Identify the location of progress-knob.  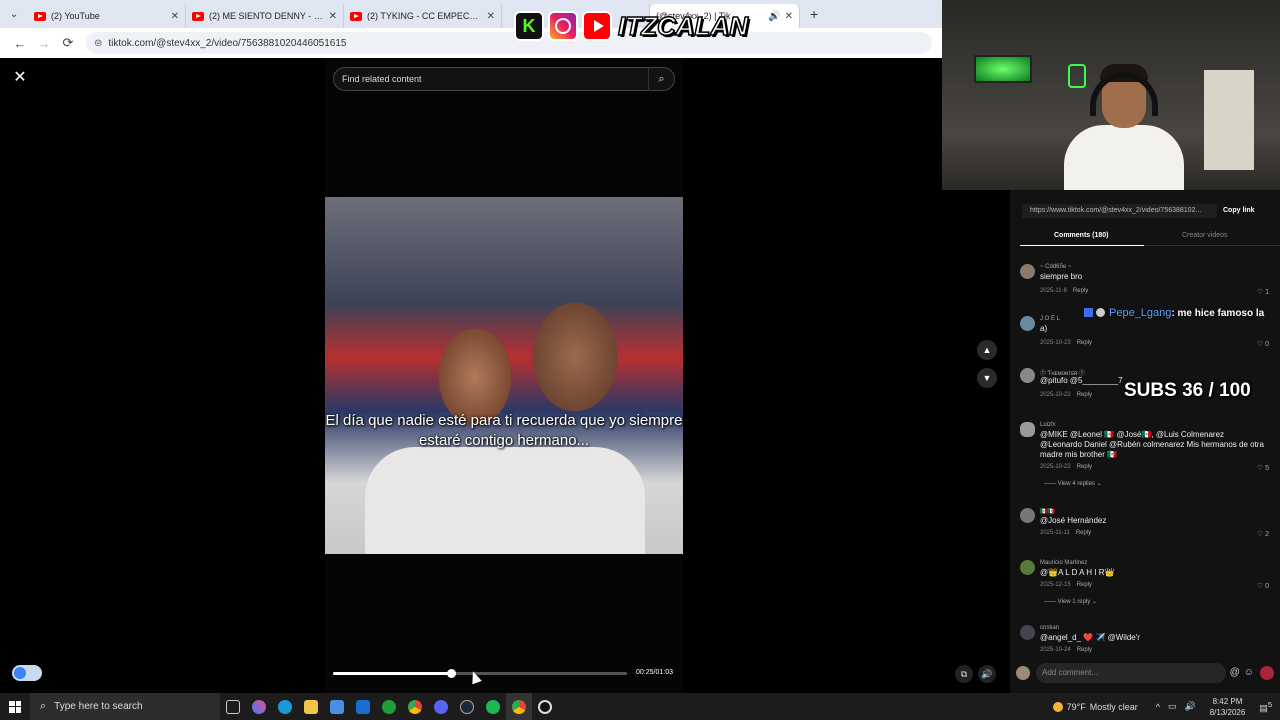
(451, 673).